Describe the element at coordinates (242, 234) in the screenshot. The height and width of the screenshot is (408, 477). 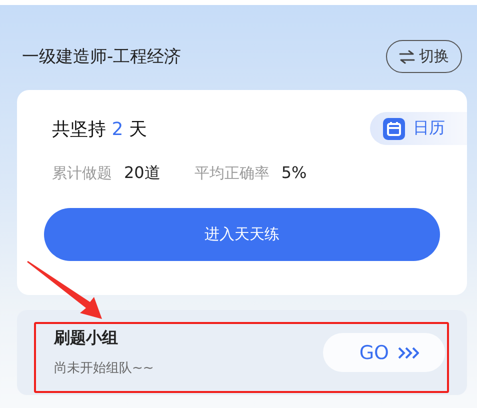
I see `start-practice-button: 进入天天练` at that location.